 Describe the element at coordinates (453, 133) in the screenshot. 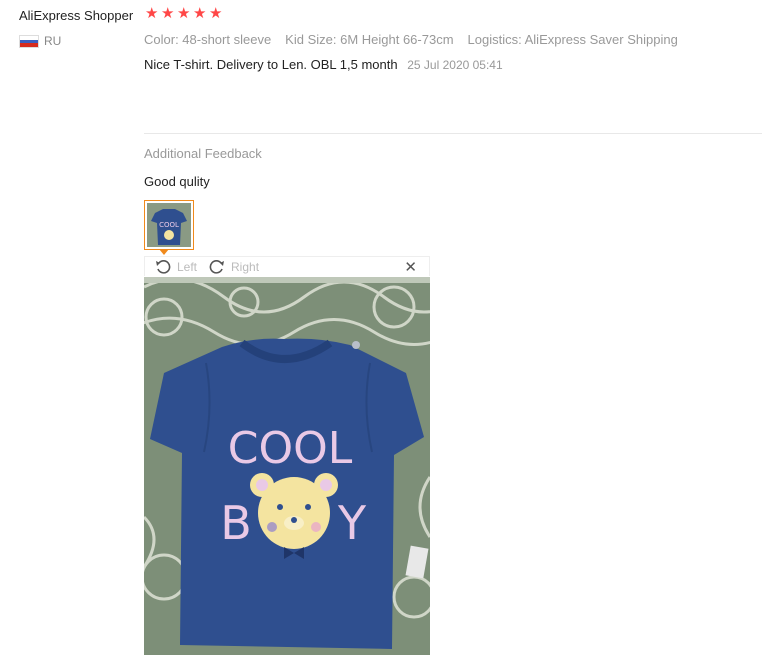

I see `divider` at that location.